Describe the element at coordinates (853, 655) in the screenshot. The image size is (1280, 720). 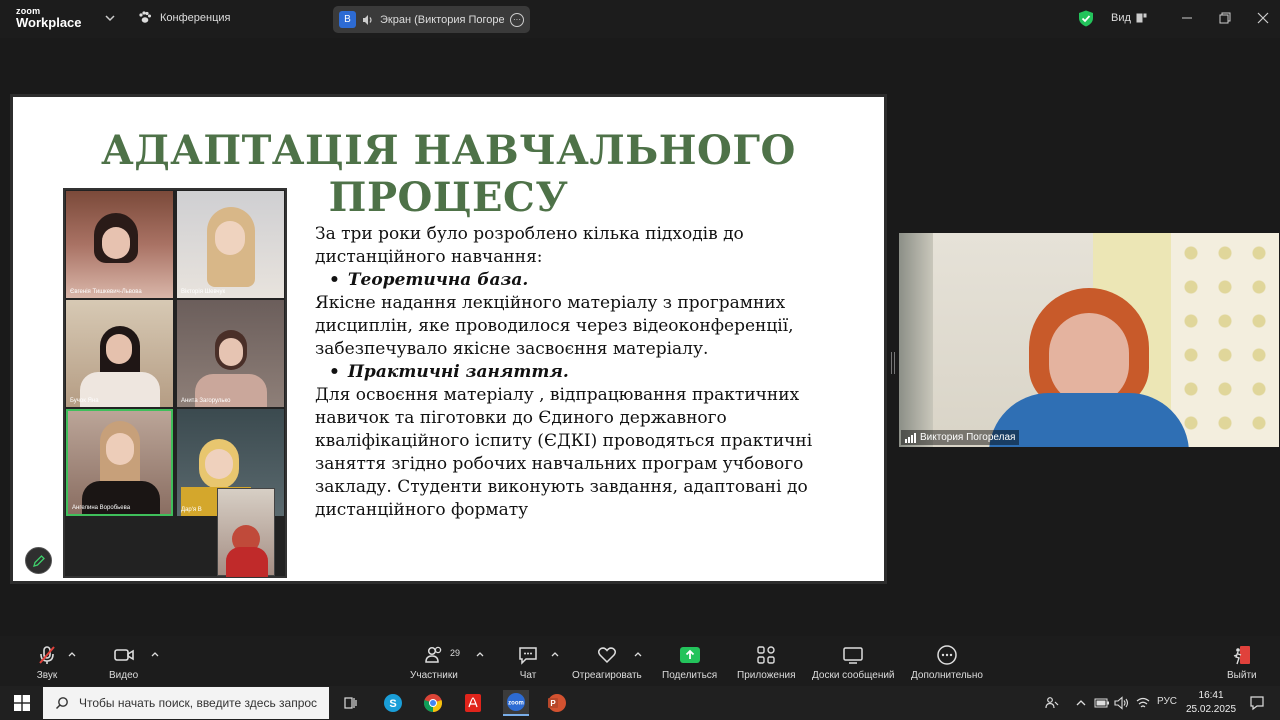
I see `whiteboard-icon` at that location.